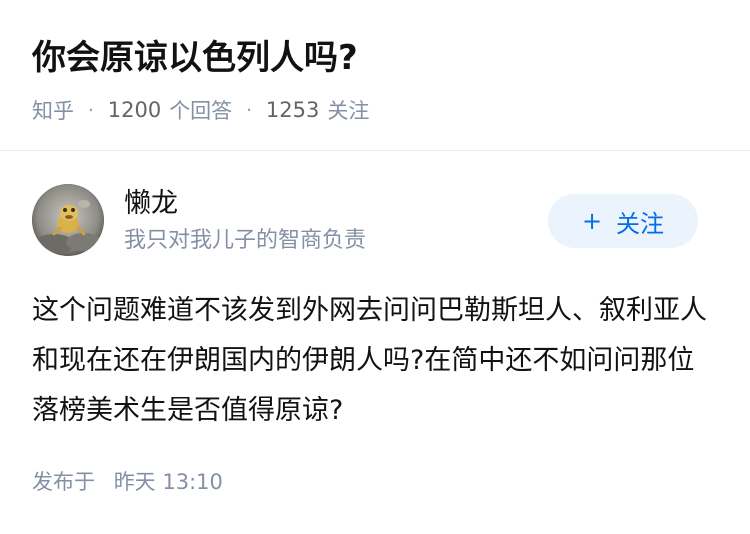  I want to click on site-name: 知乎, so click(53, 110).